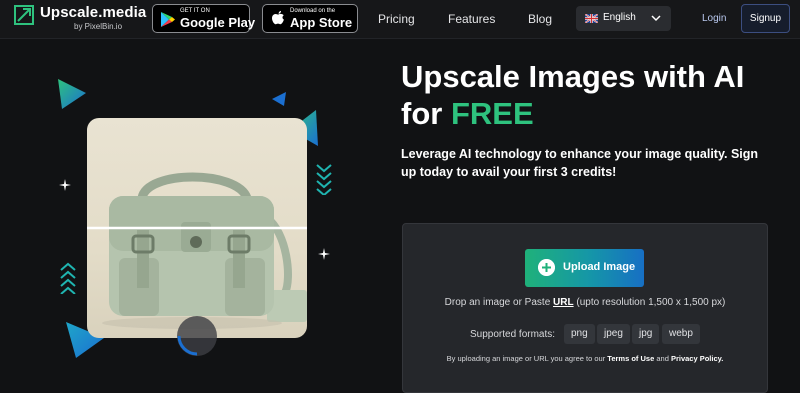 The height and width of the screenshot is (393, 800). Describe the element at coordinates (195, 11) in the screenshot. I see `google-play-small-text: GET IT ON` at that location.